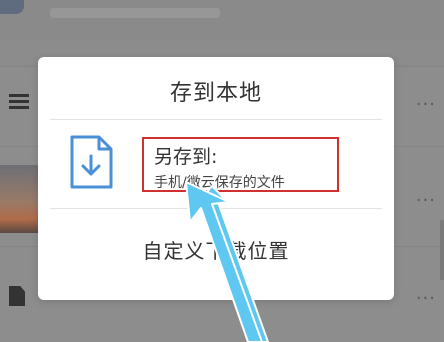 The width and height of the screenshot is (444, 342). Describe the element at coordinates (216, 208) in the screenshot. I see `divider` at that location.